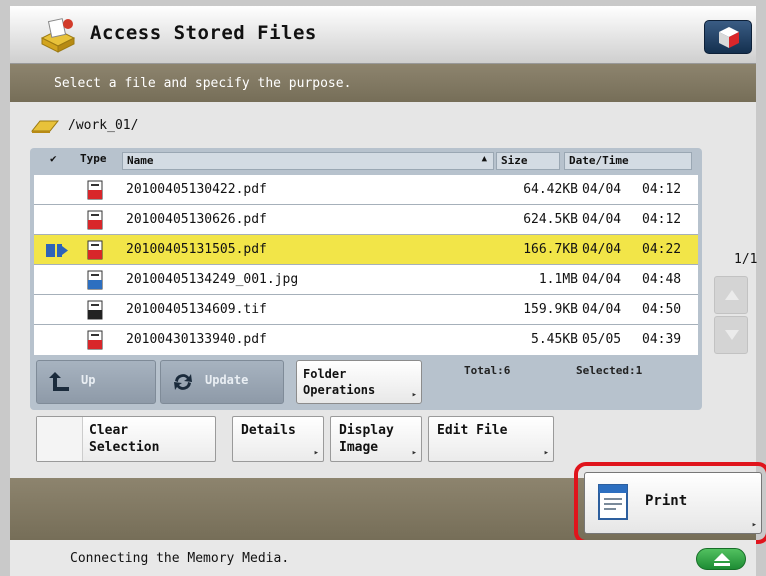 The image size is (766, 576). I want to click on file-time: 04:50, so click(662, 309).